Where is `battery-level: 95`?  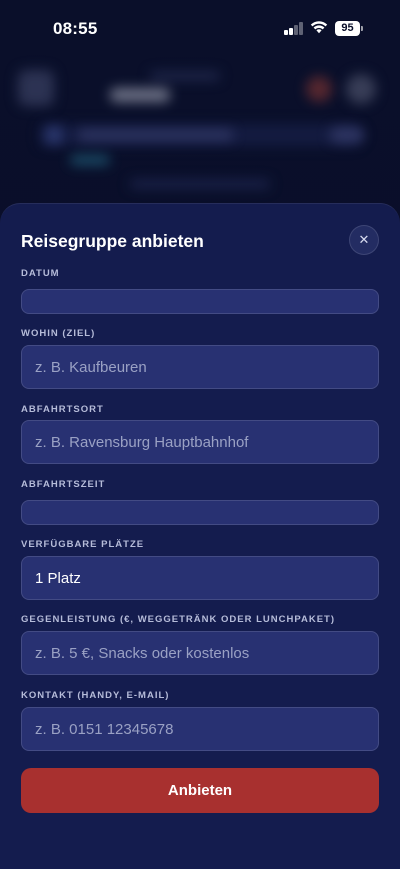 battery-level: 95 is located at coordinates (347, 28).